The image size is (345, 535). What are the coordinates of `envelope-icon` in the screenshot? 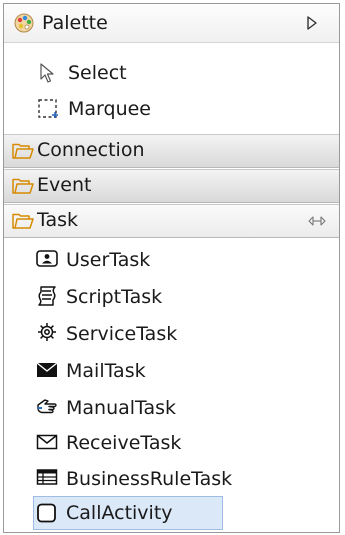 It's located at (47, 442).